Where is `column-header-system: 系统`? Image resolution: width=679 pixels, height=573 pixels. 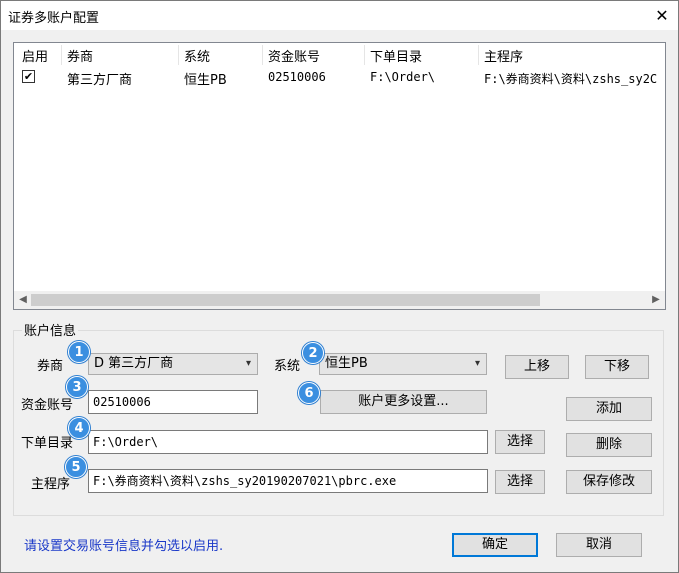 column-header-system: 系统 is located at coordinates (197, 55).